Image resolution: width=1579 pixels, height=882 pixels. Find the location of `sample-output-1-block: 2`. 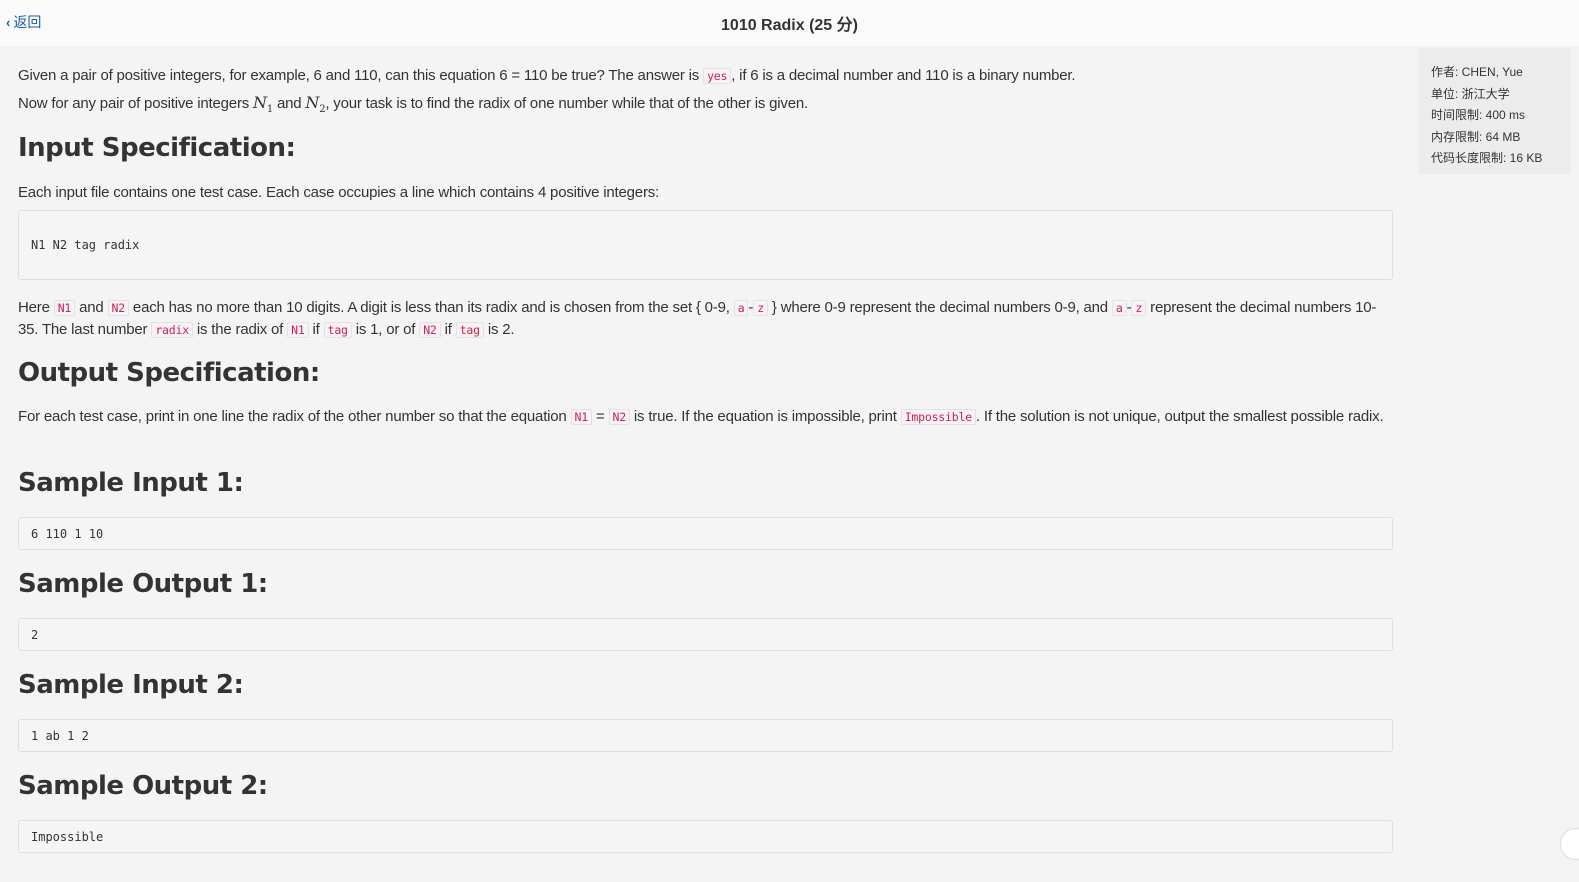

sample-output-1-block: 2 is located at coordinates (705, 634).